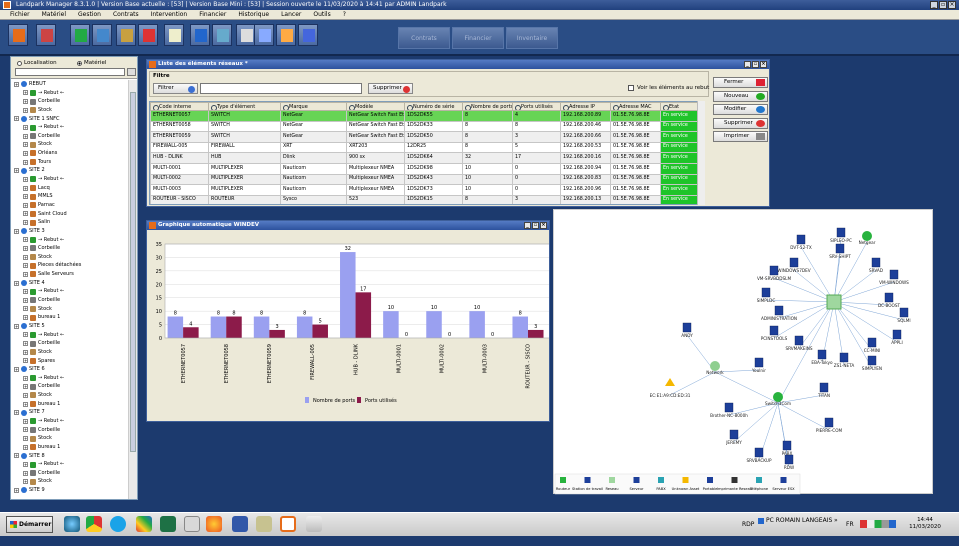  Describe the element at coordinates (390, 88) in the screenshot. I see `delete-filter-button: Supprimer` at that location.